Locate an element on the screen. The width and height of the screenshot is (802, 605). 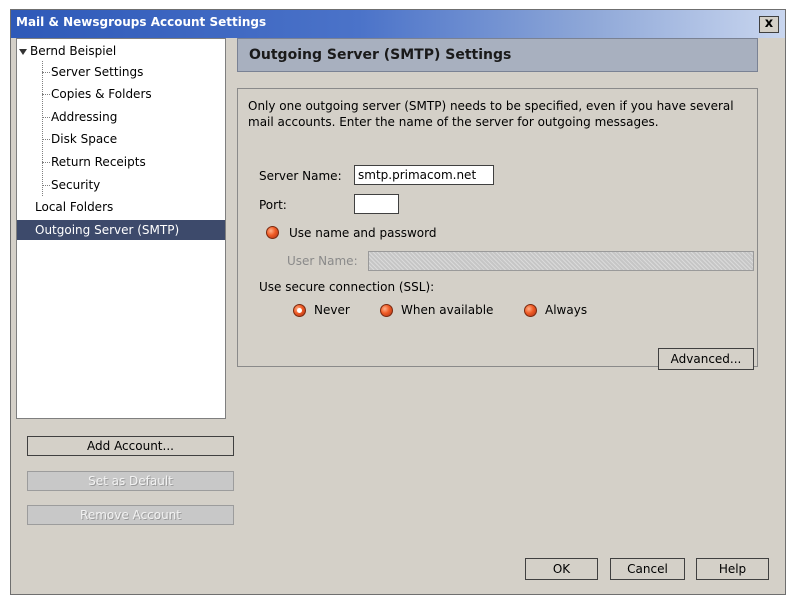
use-name-password-checkbox is located at coordinates (272, 232).